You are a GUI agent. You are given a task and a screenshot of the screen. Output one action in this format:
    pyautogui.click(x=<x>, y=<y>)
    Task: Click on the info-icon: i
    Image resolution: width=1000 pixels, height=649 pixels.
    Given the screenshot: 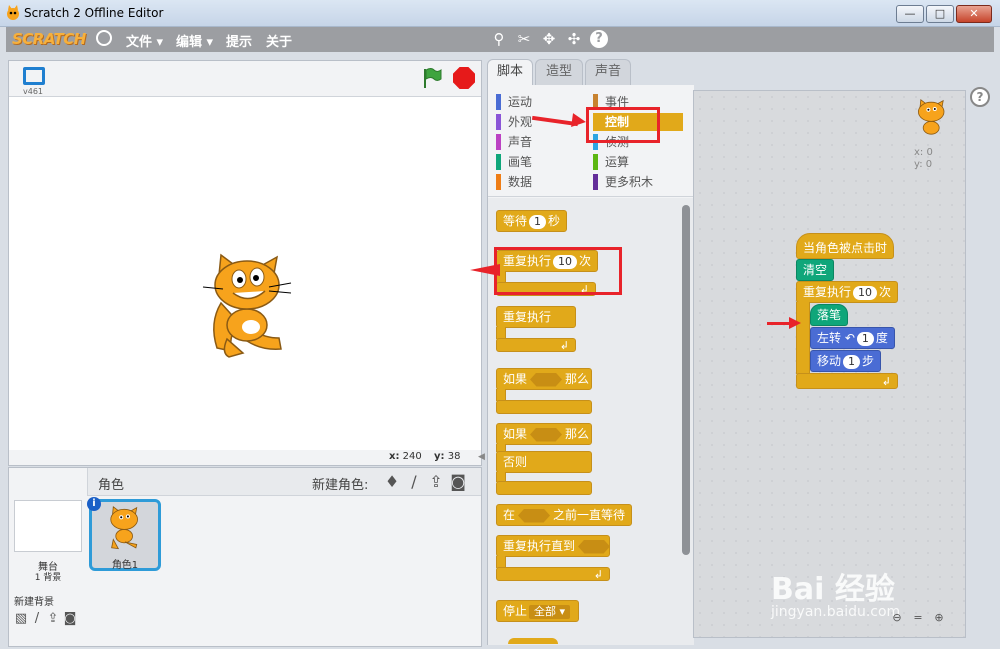 What is the action you would take?
    pyautogui.click(x=94, y=504)
    